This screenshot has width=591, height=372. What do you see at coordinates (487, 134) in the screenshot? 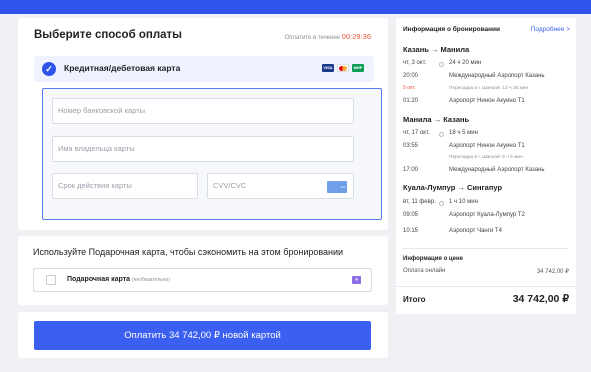
I see `leg-date-row: чт, 17 окт. 18 ч 5 мин` at bounding box center [487, 134].